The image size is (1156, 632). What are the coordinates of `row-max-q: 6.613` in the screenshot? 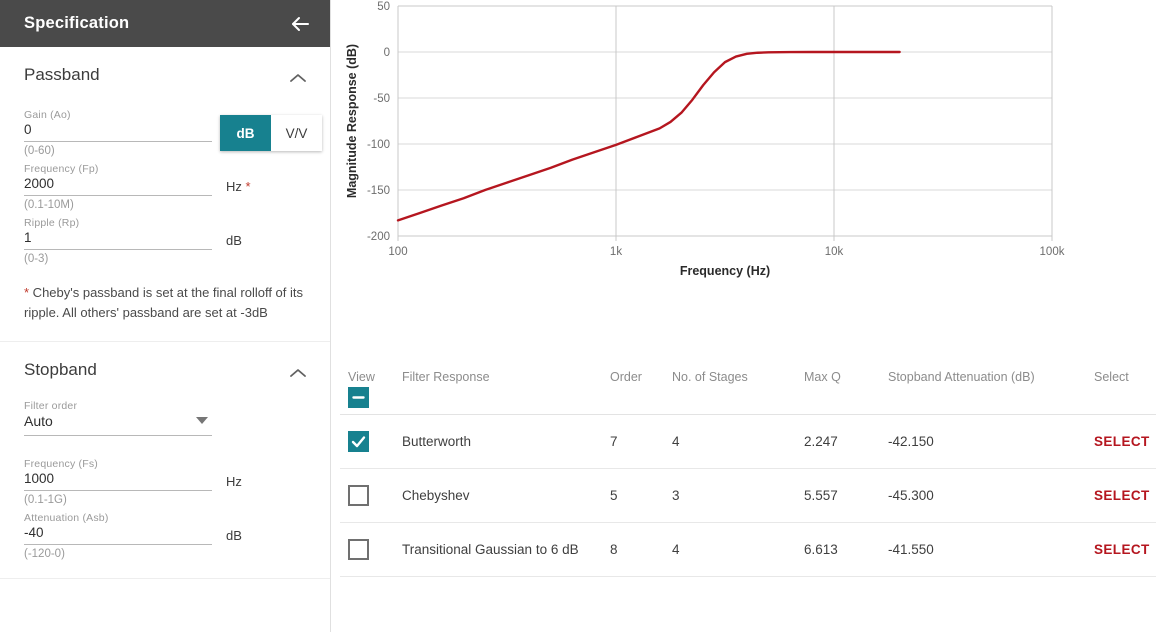 It's located at (821, 549).